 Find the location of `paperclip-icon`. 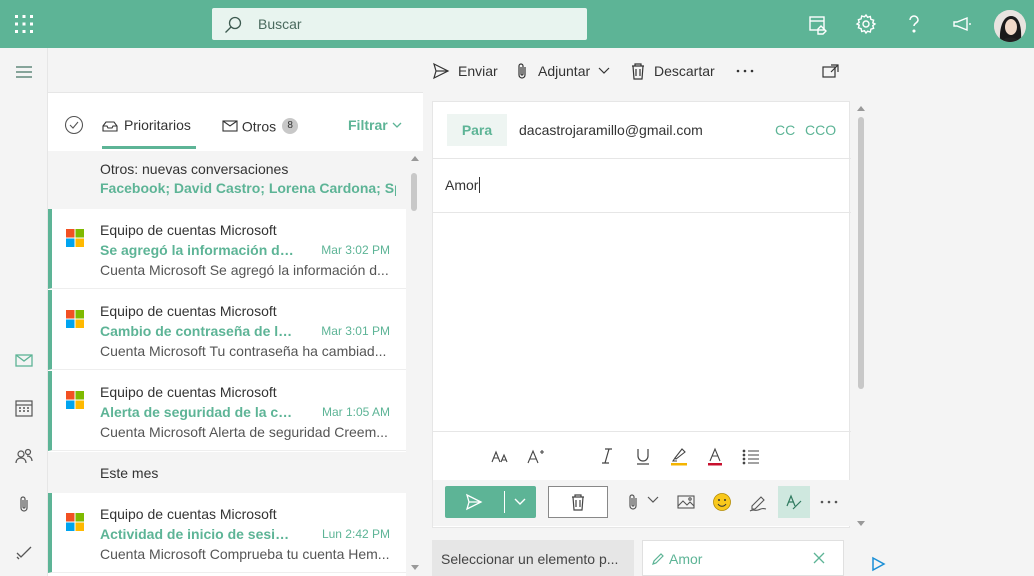

paperclip-icon is located at coordinates (522, 71).